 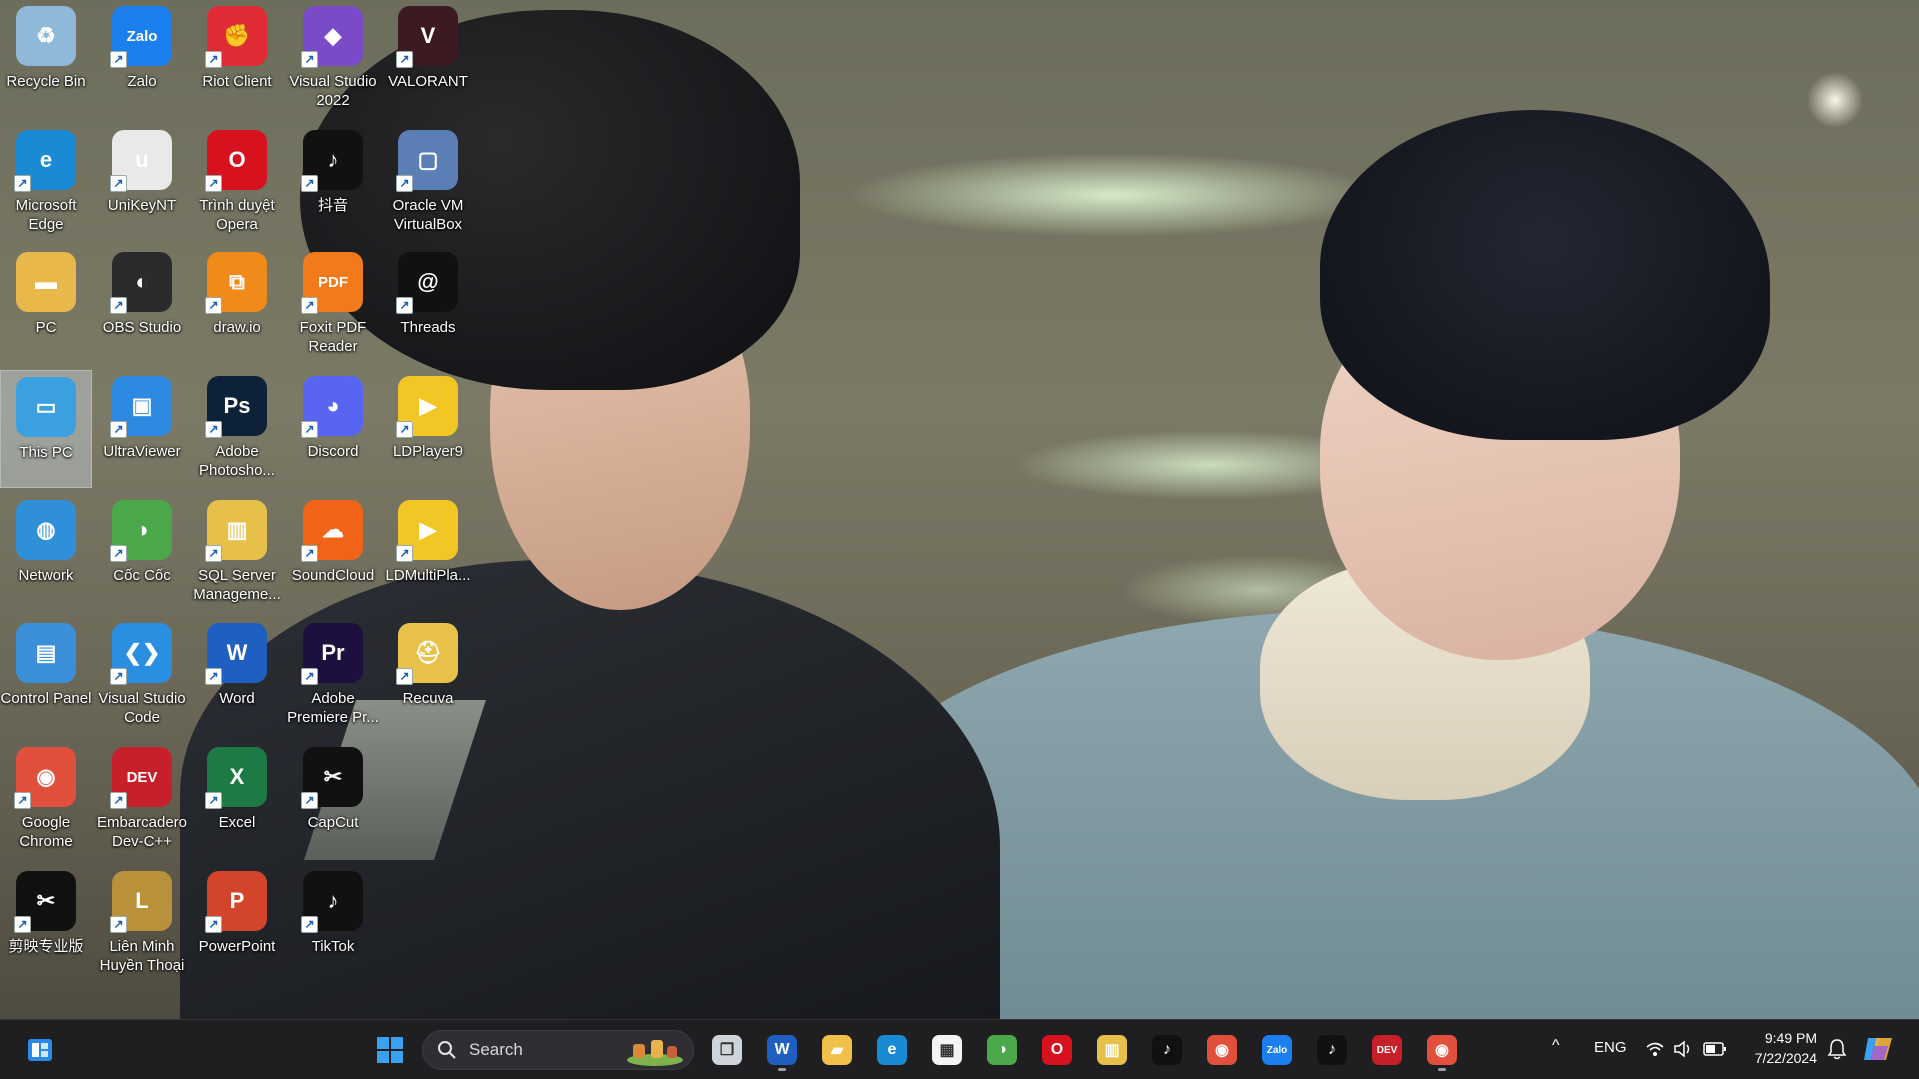 What do you see at coordinates (727, 1050) in the screenshot?
I see `task-view-button: ❐` at bounding box center [727, 1050].